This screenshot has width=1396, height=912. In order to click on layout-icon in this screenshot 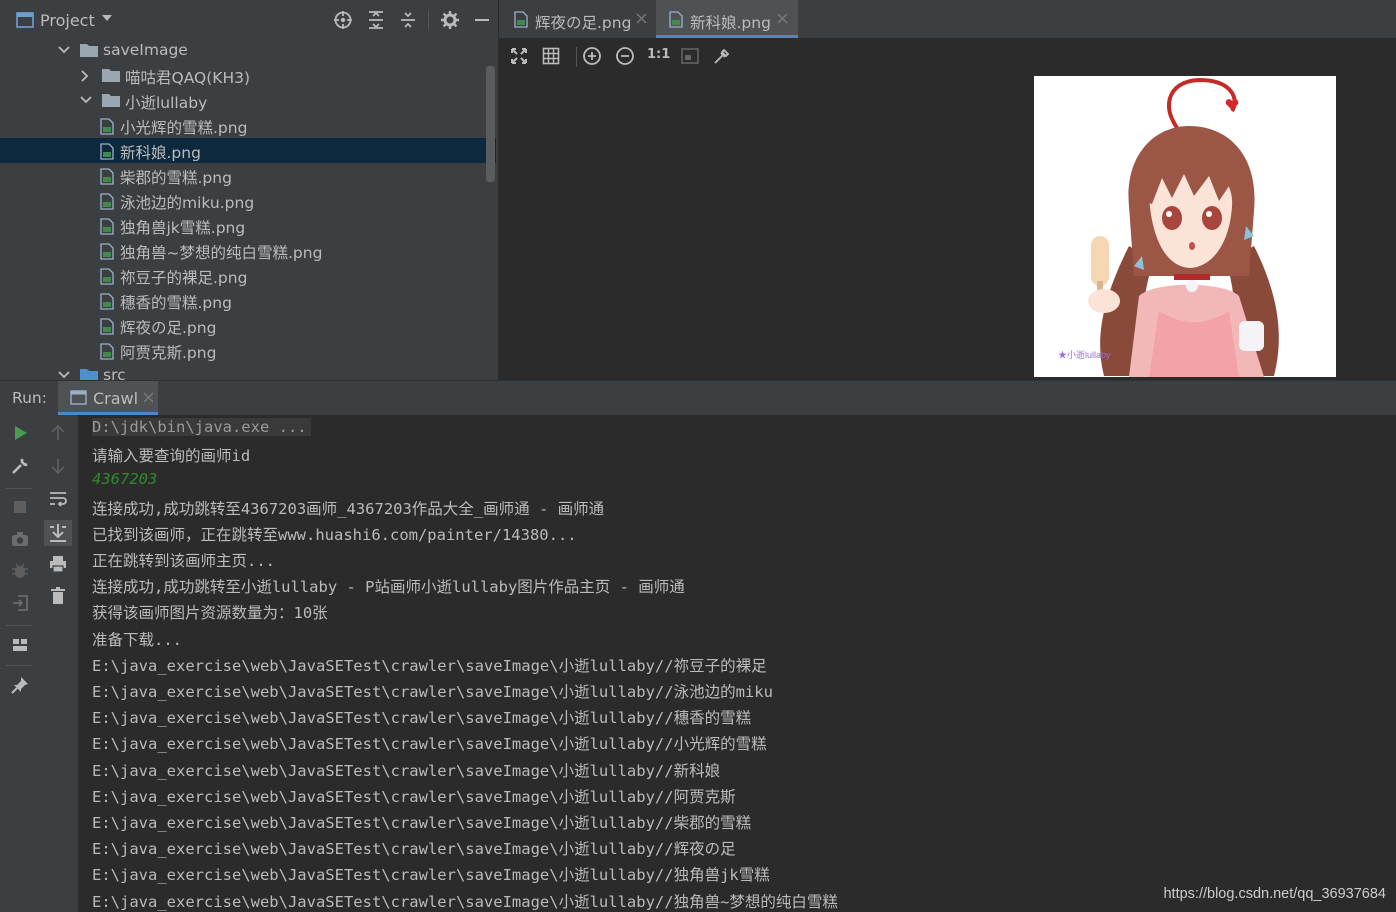, I will do `click(20, 645)`.